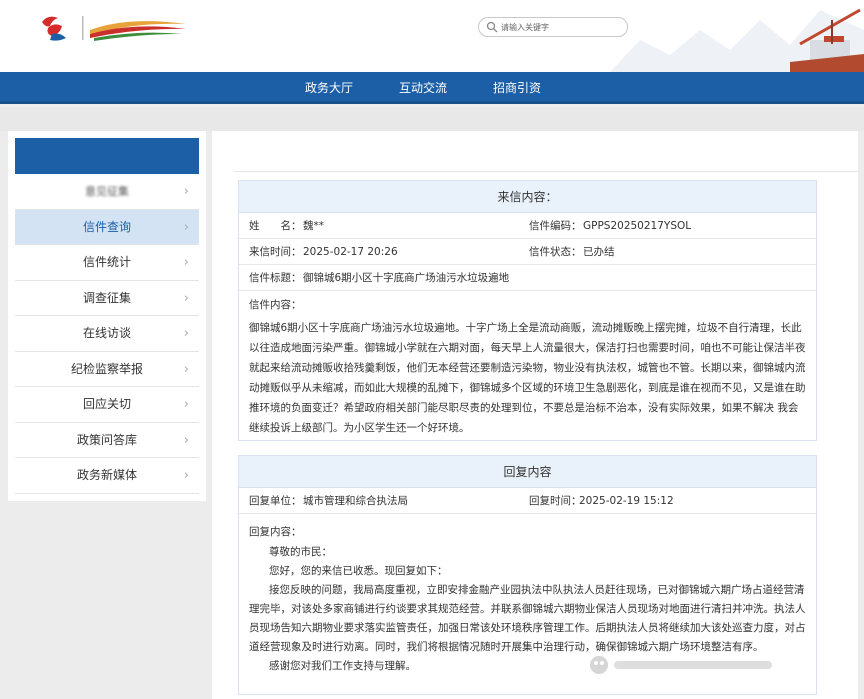 The image size is (864, 699). Describe the element at coordinates (275, 226) in the screenshot. I see `name-label: 姓 名：` at that location.